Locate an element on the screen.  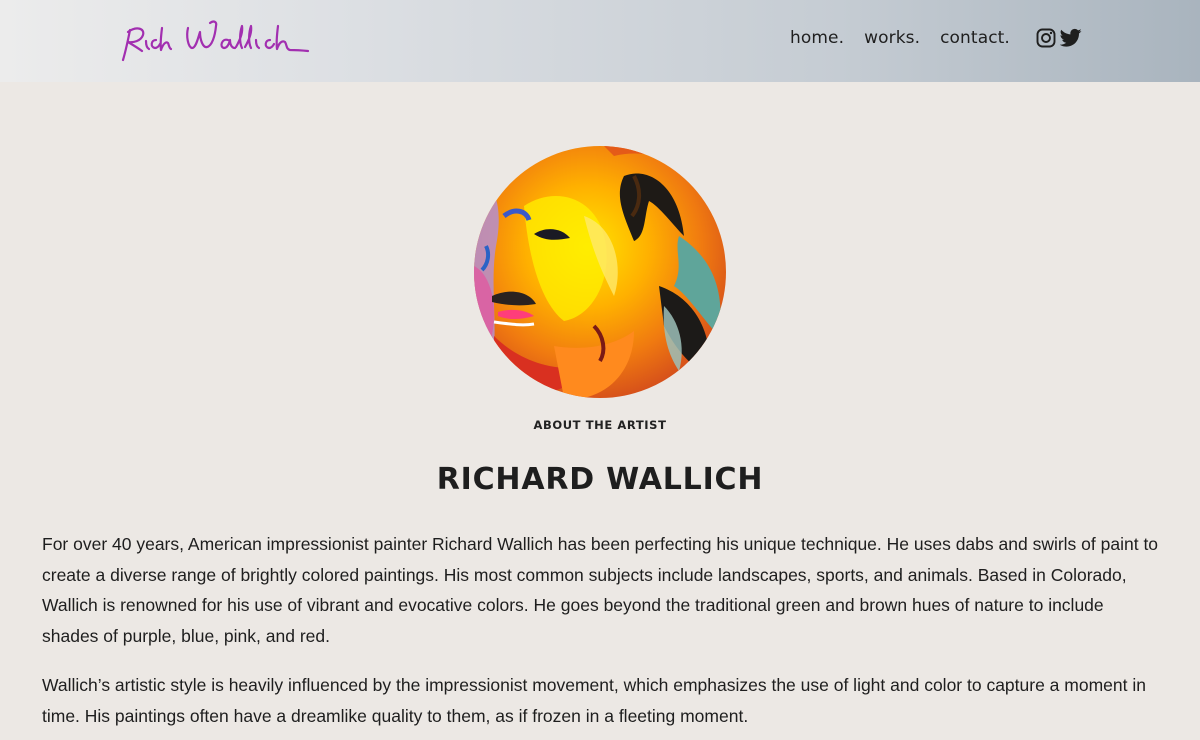
twitter-icon is located at coordinates (1070, 38).